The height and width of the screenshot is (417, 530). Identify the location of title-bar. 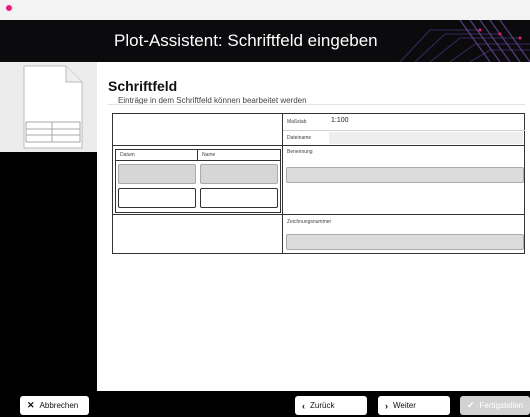
(265, 10).